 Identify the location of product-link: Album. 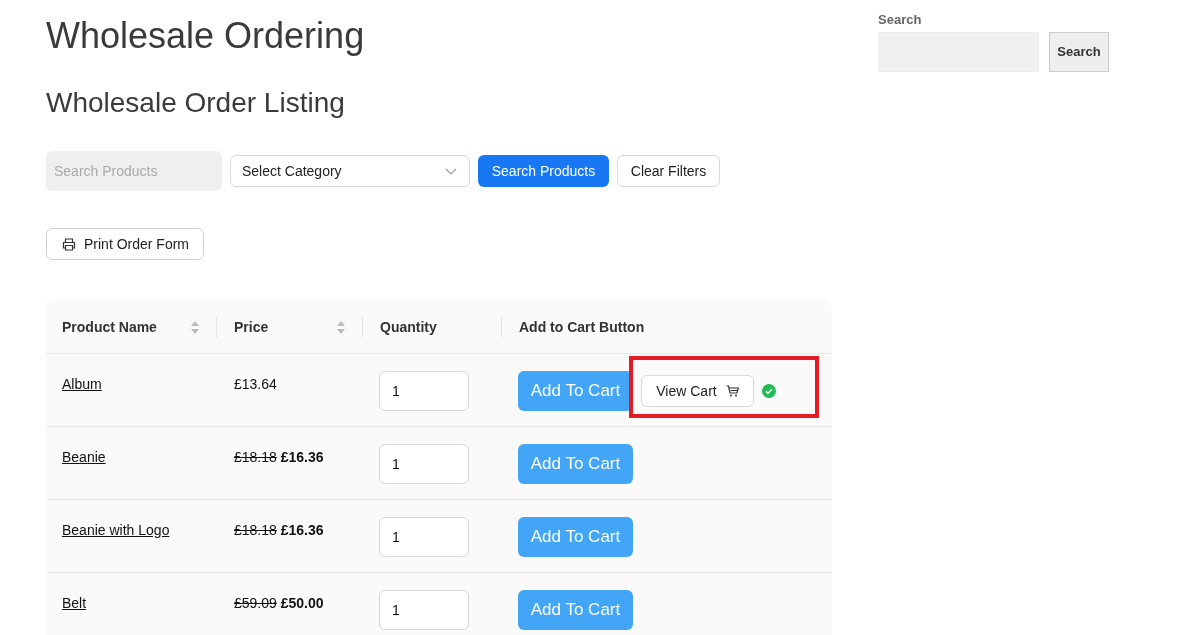
(82, 384).